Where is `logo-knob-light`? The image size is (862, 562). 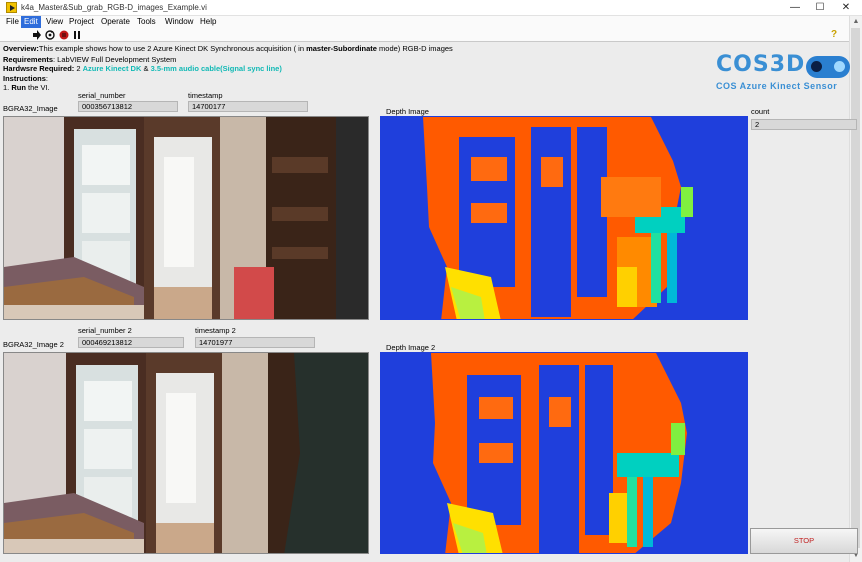
logo-knob-light is located at coordinates (839, 66).